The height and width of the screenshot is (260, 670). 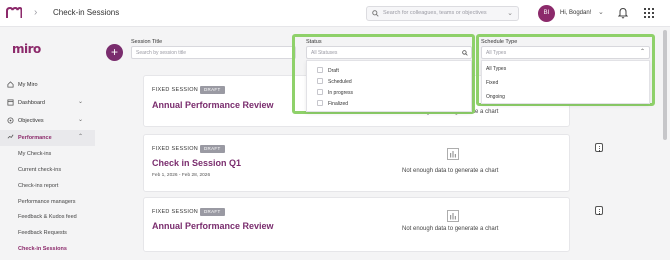 What do you see at coordinates (565, 82) in the screenshot?
I see `schedule-type-dropdown-menu: All Types Fixed Ongoing` at bounding box center [565, 82].